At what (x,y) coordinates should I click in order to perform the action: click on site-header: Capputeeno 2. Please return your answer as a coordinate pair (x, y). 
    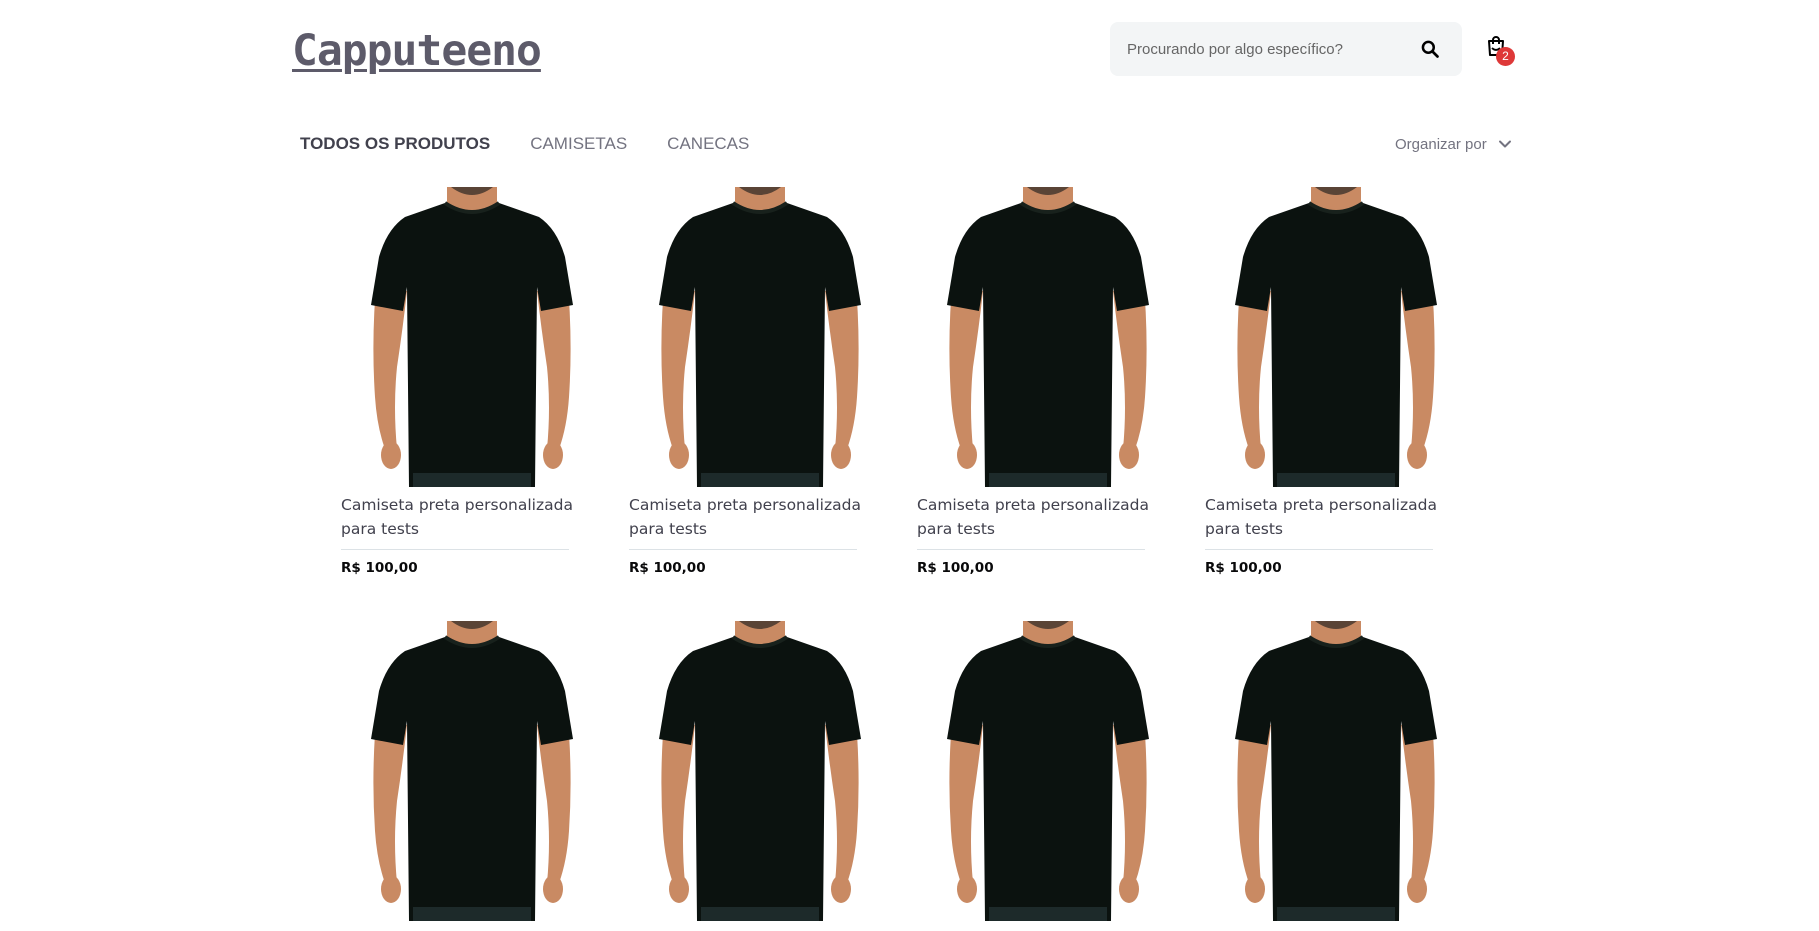
    Looking at the image, I should click on (909, 48).